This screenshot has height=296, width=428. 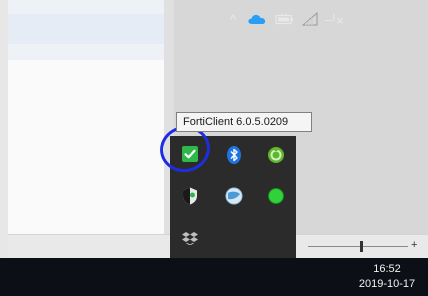 I want to click on network-tray-button, so click(x=310, y=19).